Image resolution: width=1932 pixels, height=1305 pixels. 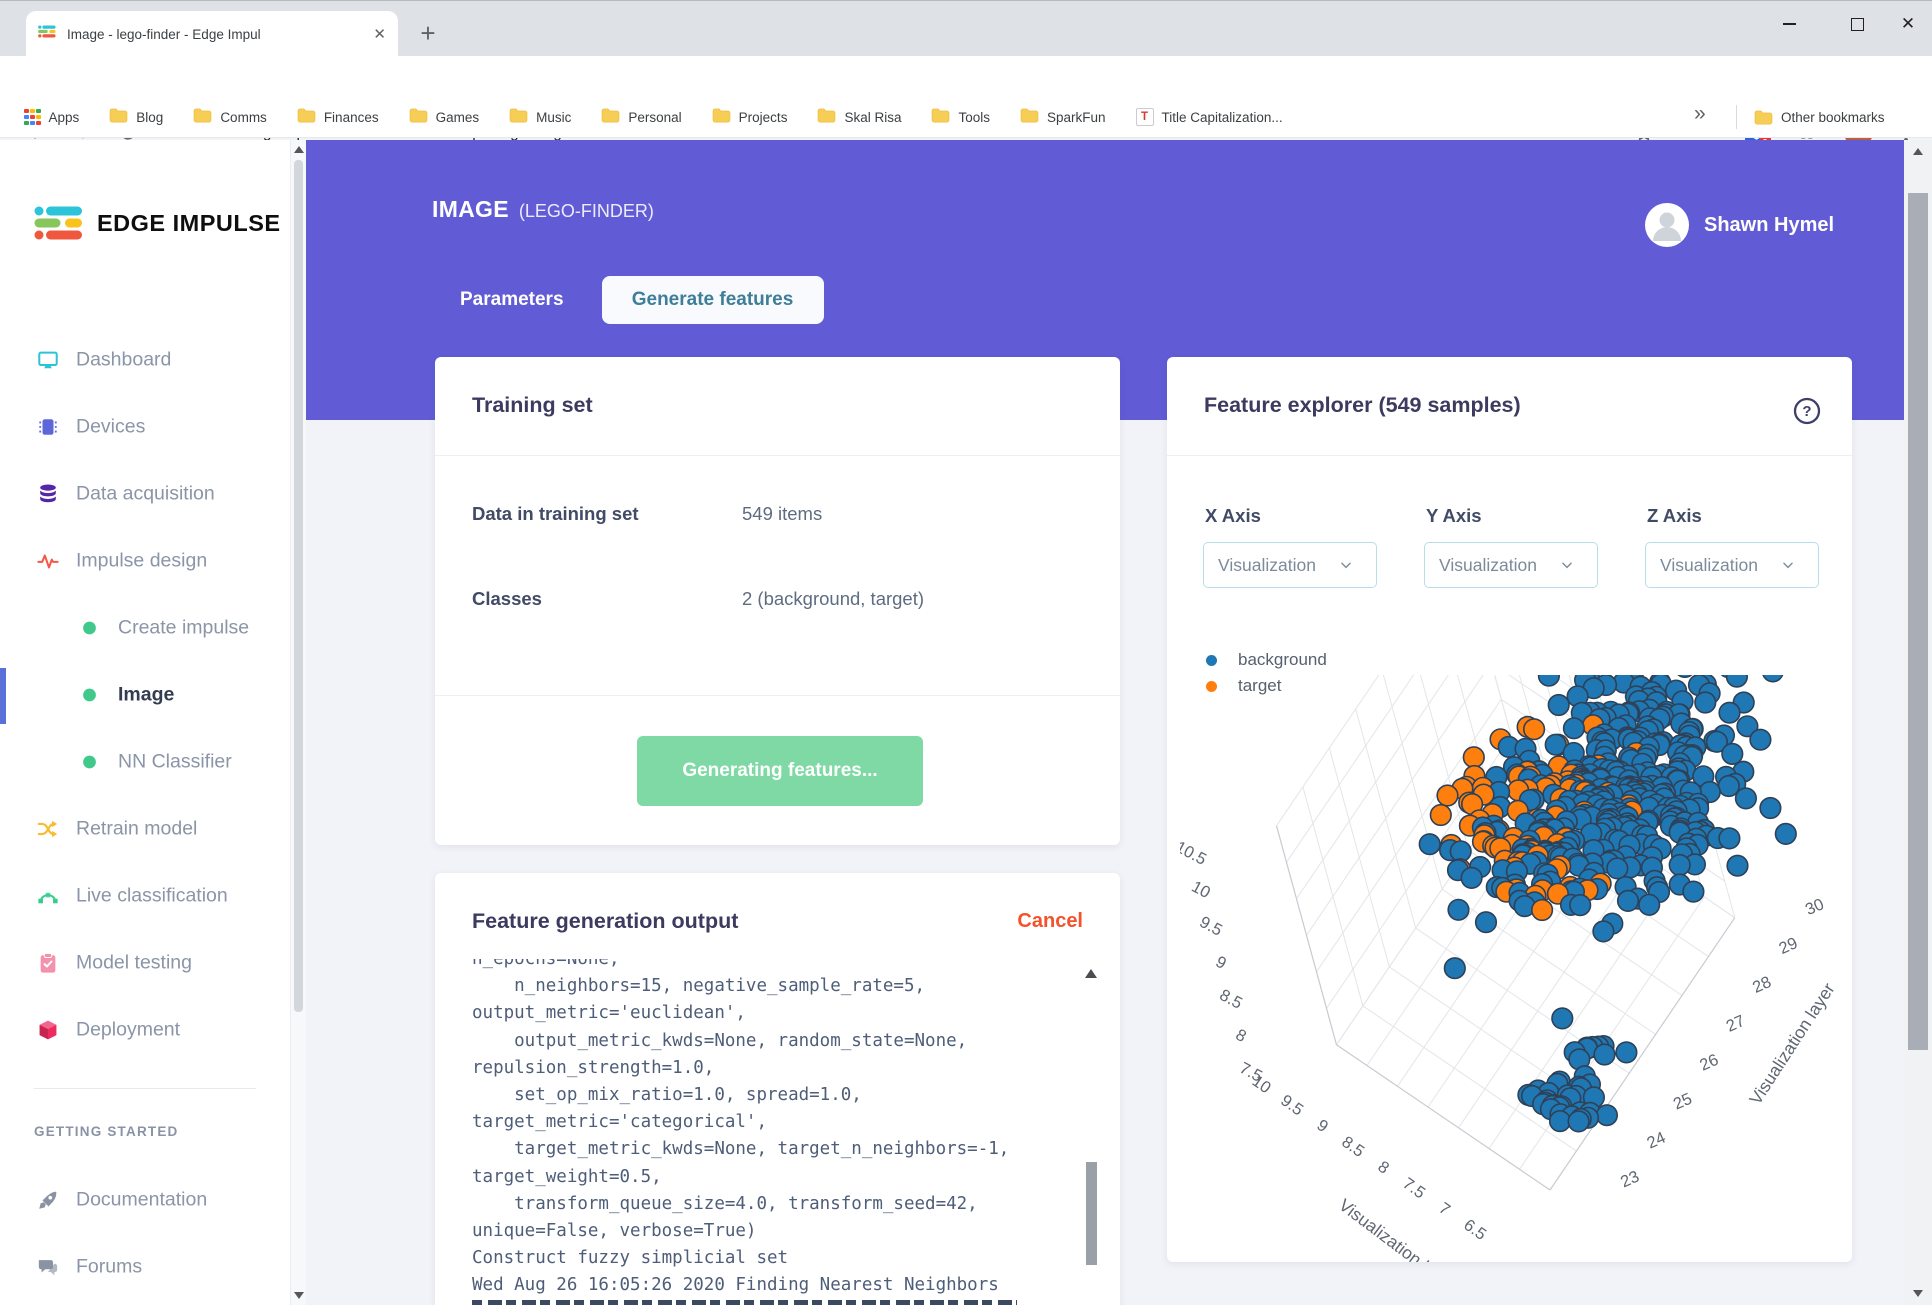 I want to click on bookmark-folder-comms: Comms, so click(x=230, y=117).